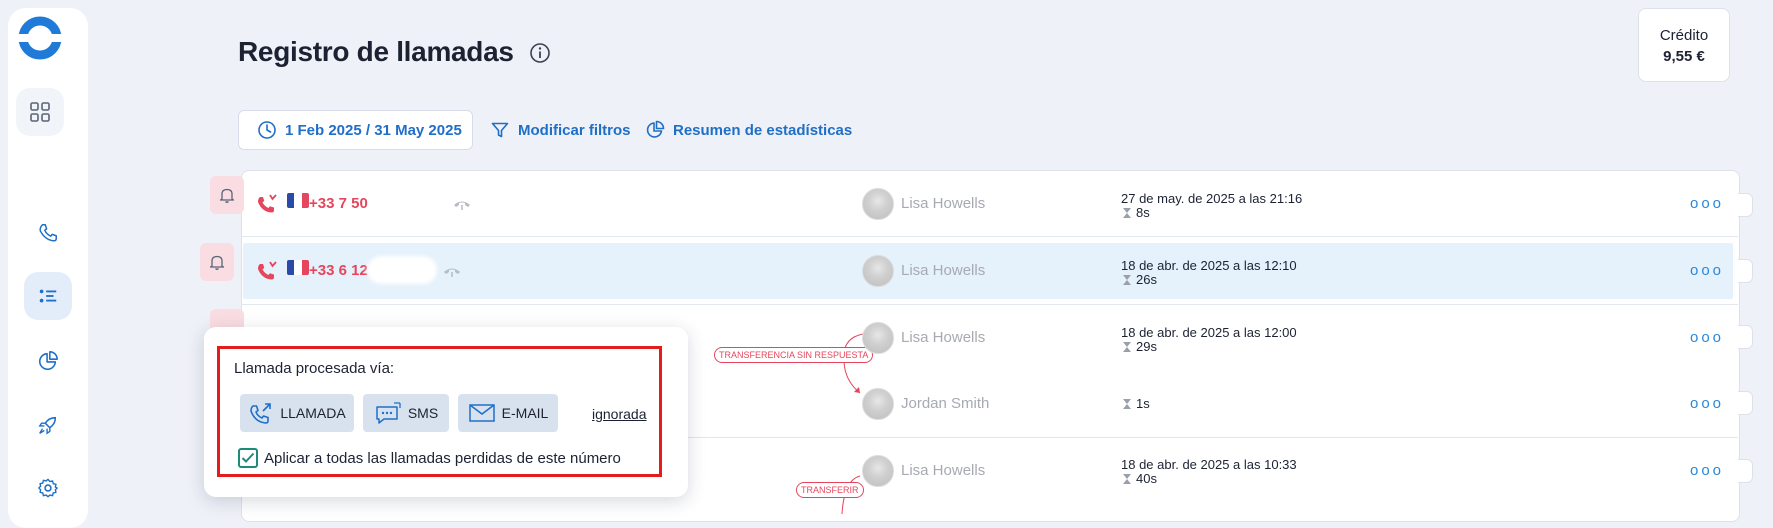  I want to click on page-title: Registro de llamadas, so click(376, 51).